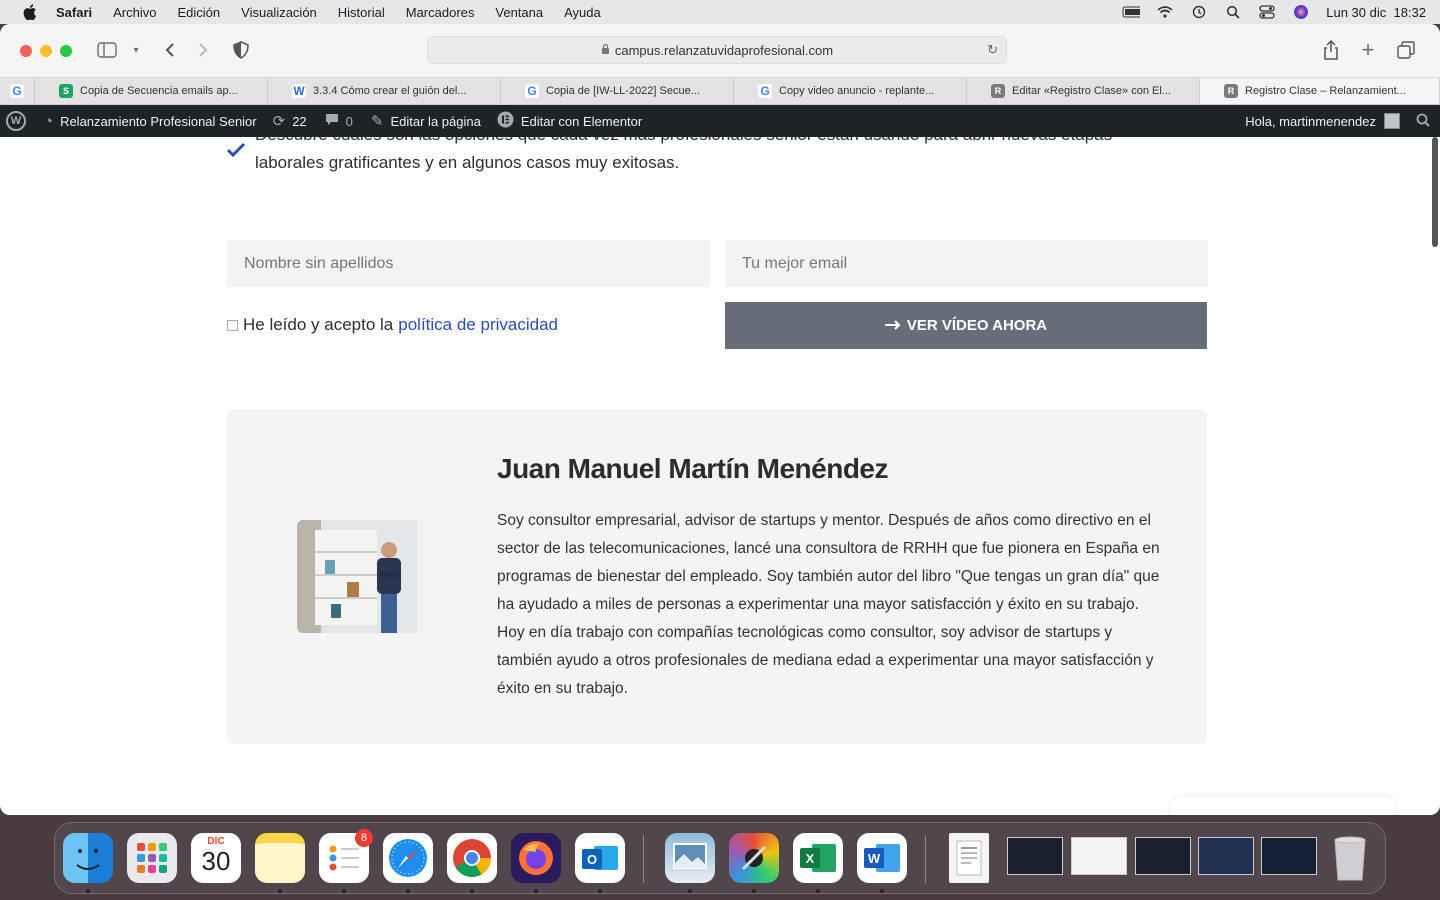  Describe the element at coordinates (280, 858) in the screenshot. I see `notes-icon` at that location.